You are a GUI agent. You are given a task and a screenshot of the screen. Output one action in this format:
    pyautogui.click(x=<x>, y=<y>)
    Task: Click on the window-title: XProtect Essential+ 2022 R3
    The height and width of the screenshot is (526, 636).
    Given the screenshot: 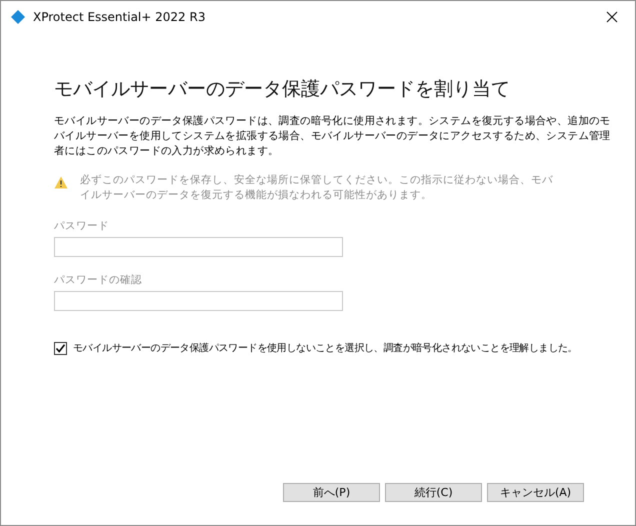 What is the action you would take?
    pyautogui.click(x=119, y=17)
    